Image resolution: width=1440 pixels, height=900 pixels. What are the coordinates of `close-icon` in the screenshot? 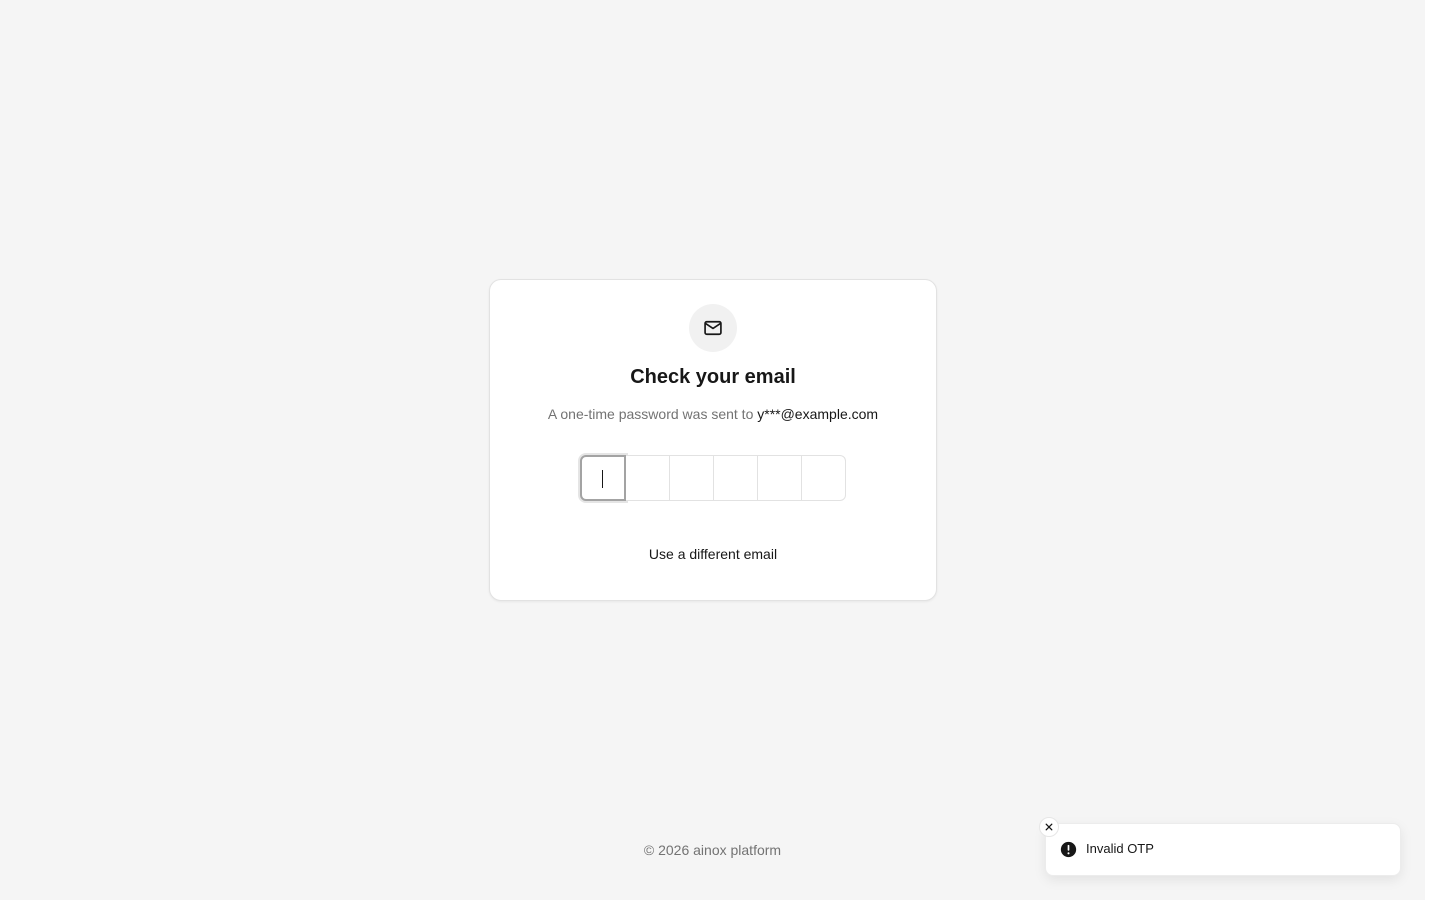 It's located at (1049, 827).